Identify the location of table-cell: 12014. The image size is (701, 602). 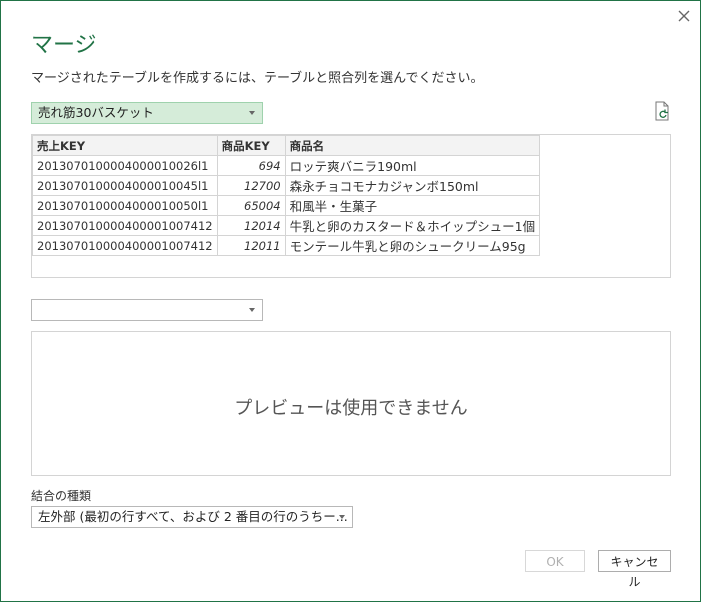
(251, 225).